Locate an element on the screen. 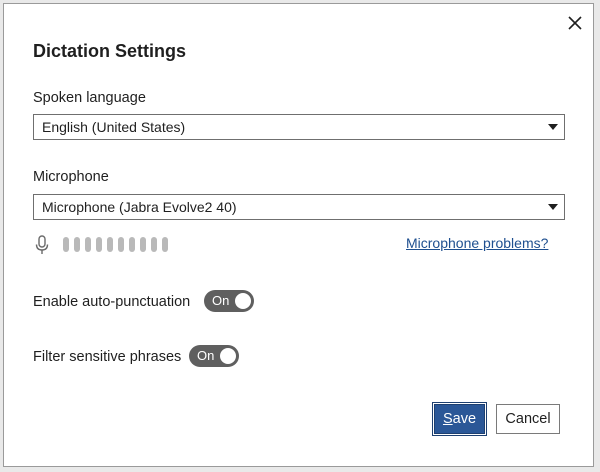 This screenshot has height=472, width=600. auto-punctuation-toggle: On is located at coordinates (229, 301).